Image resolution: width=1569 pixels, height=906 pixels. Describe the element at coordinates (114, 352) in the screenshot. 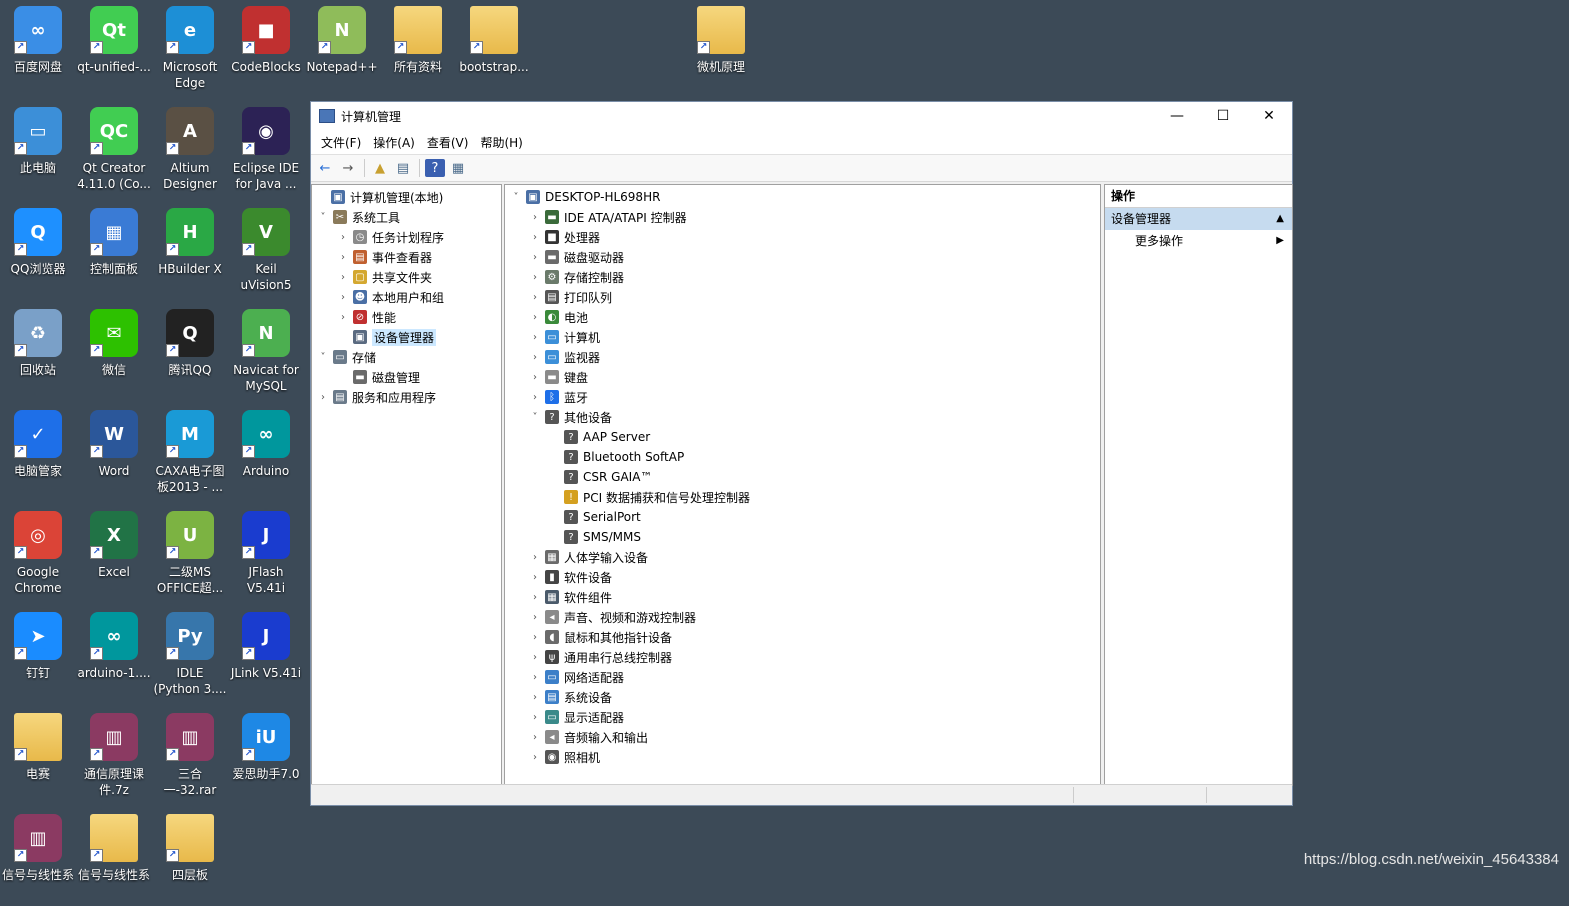

I see `desktop-icon: ✉ ↗ 微信` at that location.